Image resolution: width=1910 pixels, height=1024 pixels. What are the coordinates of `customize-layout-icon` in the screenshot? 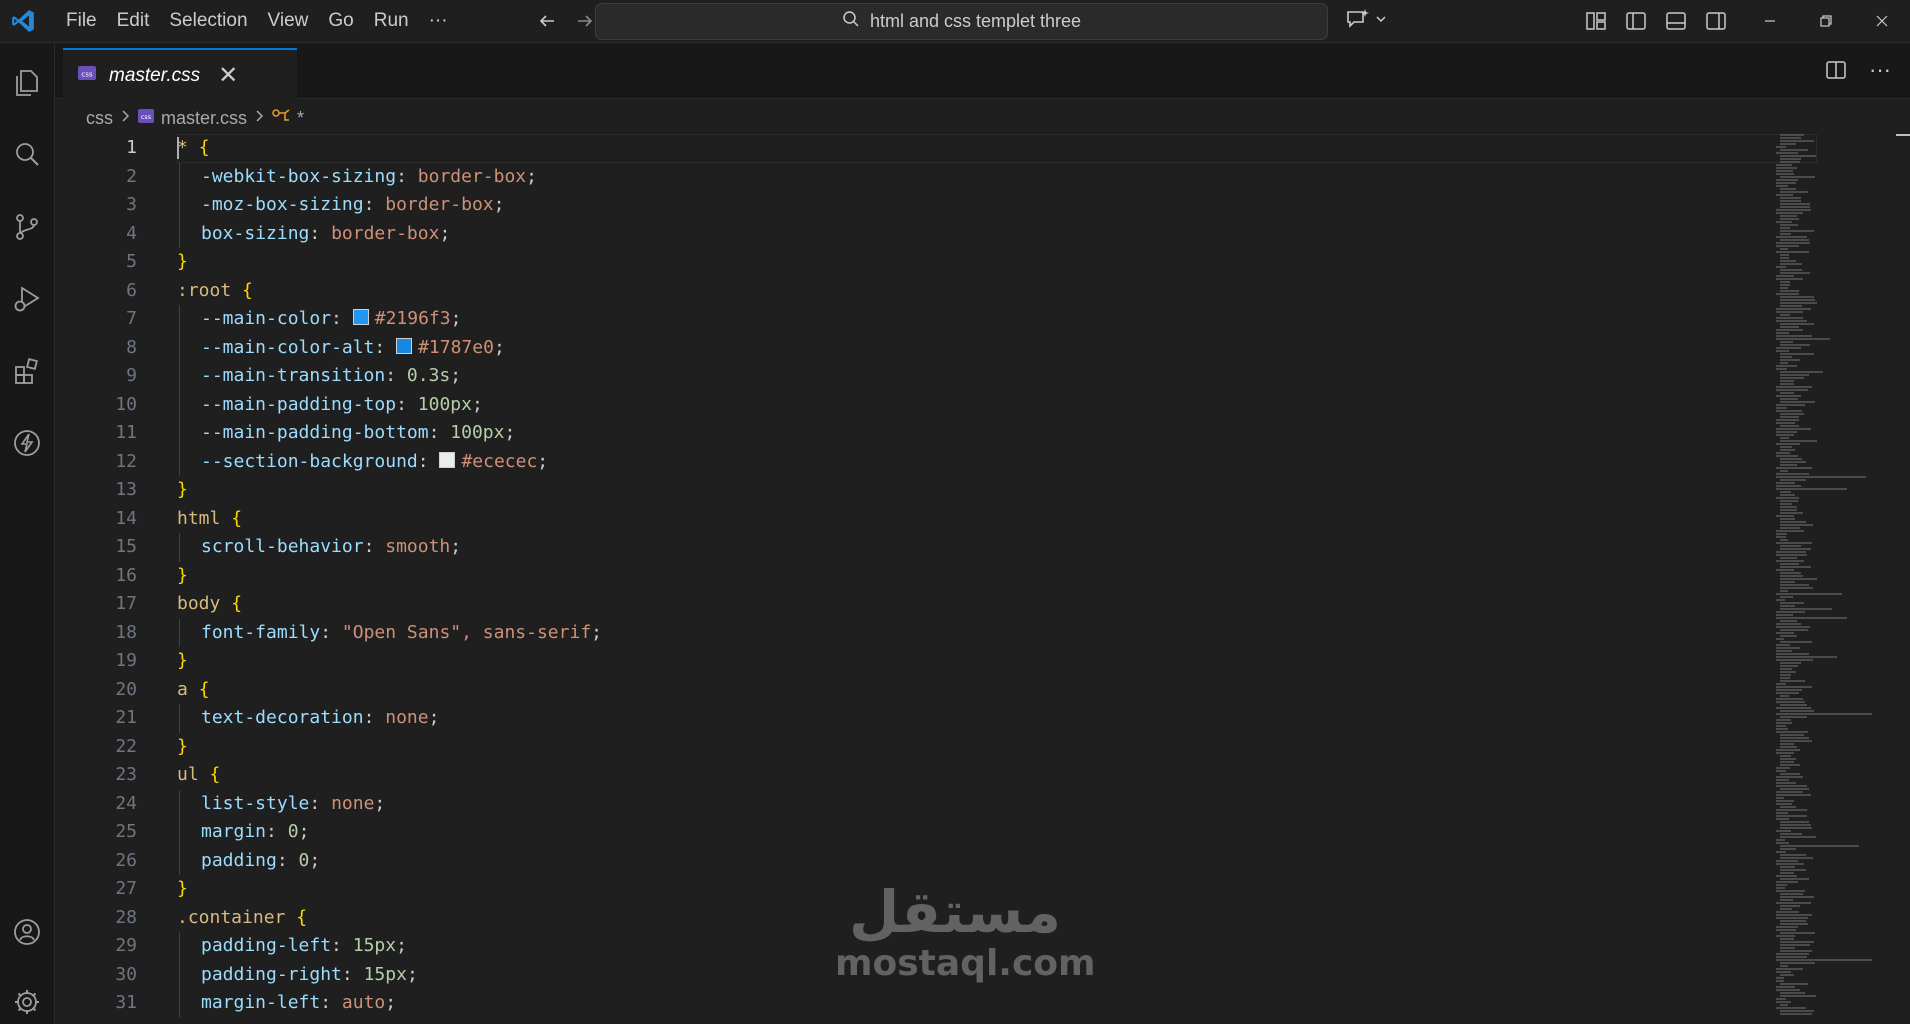 It's located at (1596, 21).